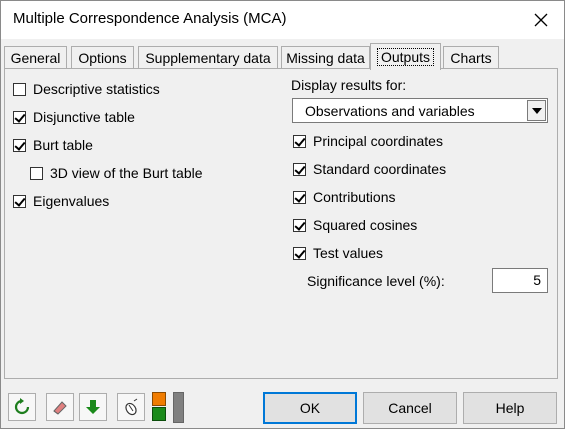 Image resolution: width=565 pixels, height=429 pixels. I want to click on option-test-values: Test values, so click(338, 253).